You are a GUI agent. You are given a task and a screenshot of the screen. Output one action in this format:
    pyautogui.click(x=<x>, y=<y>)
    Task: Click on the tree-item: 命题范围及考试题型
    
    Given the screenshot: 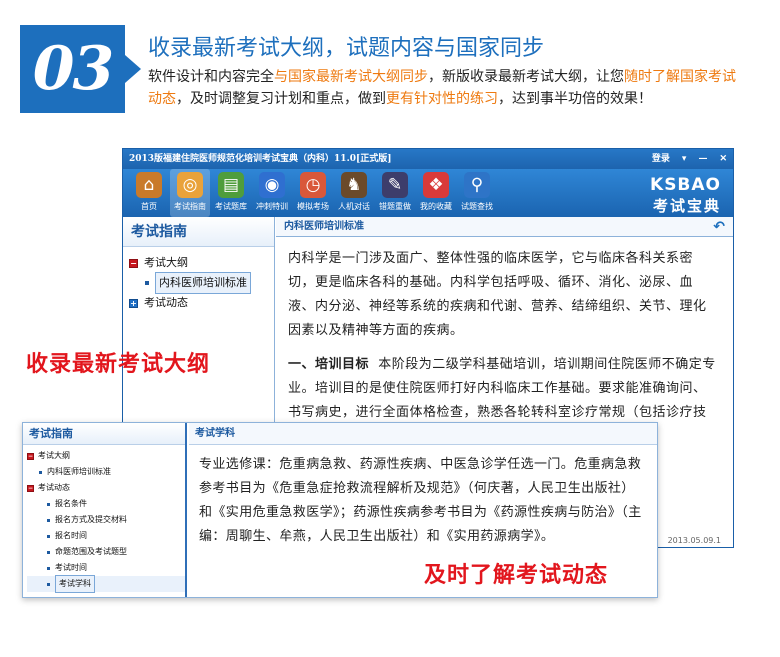 What is the action you would take?
    pyautogui.click(x=106, y=552)
    